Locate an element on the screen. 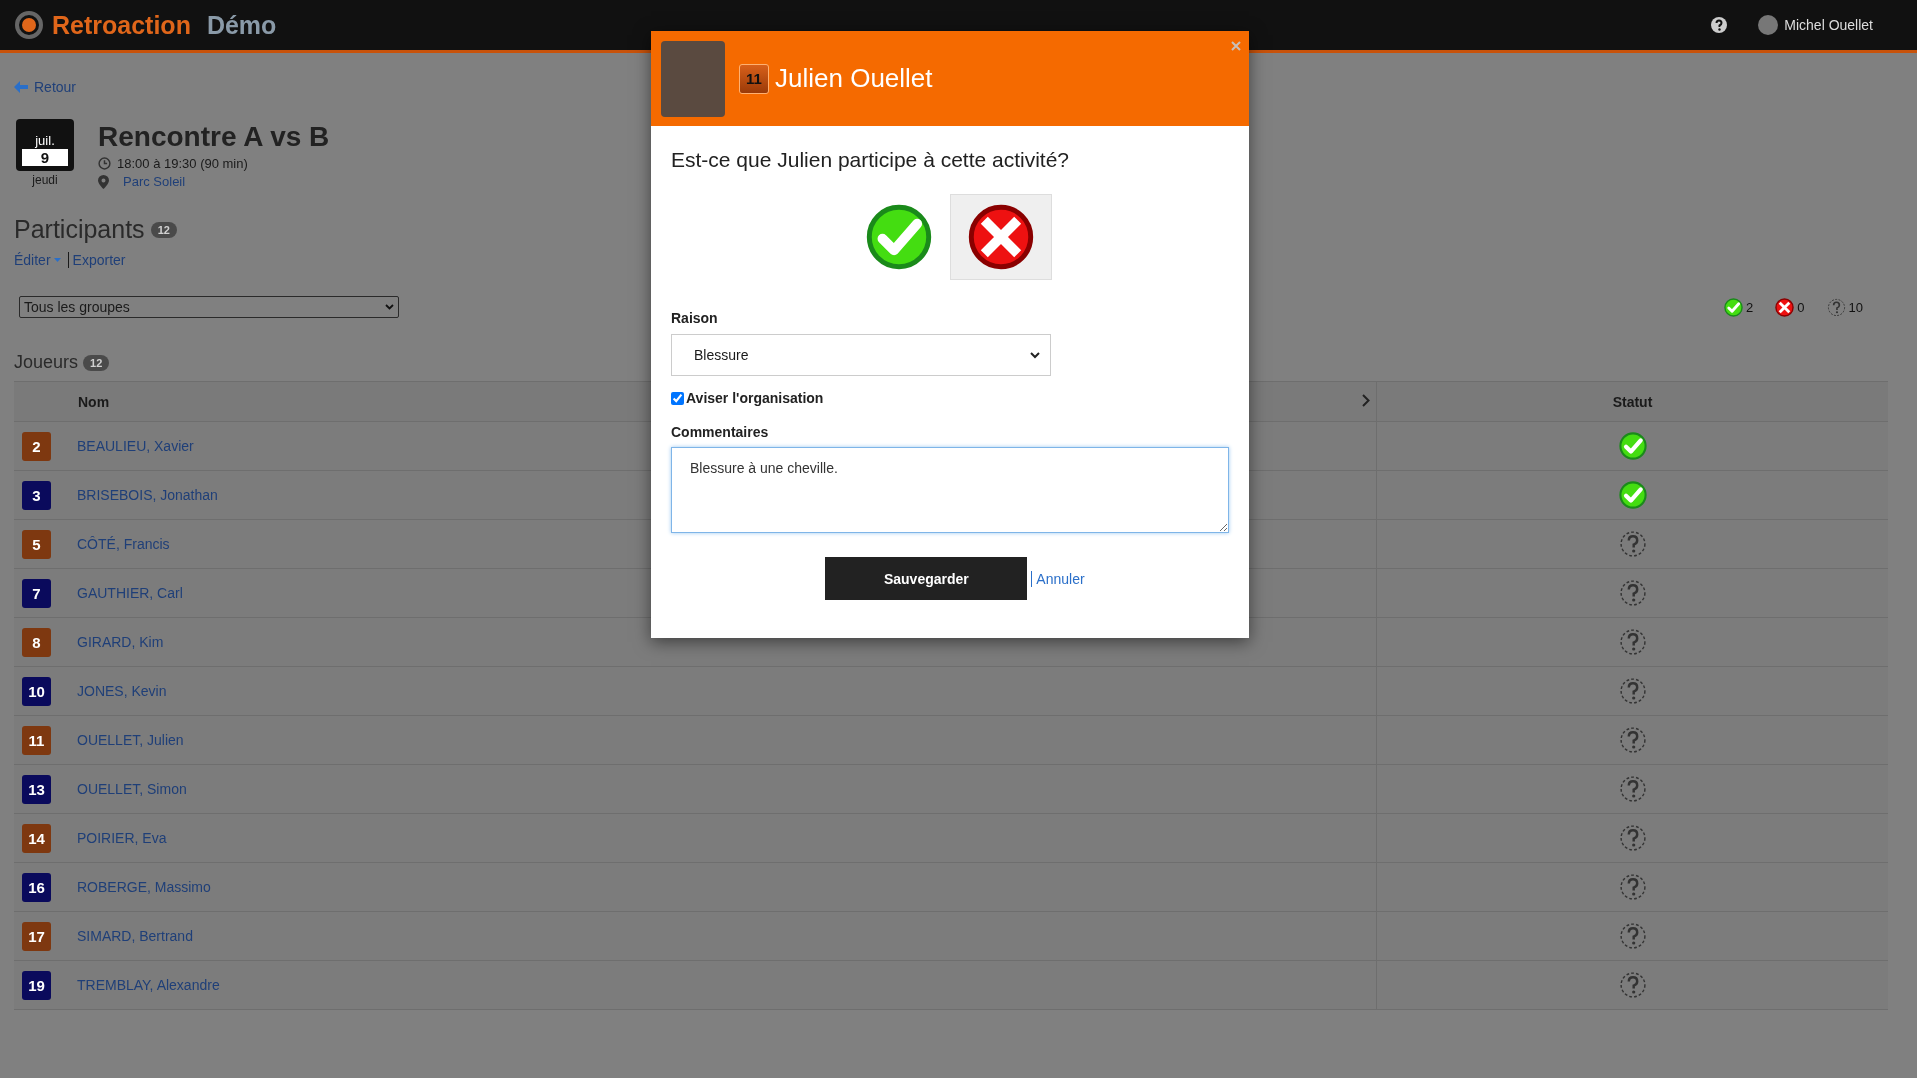 This screenshot has width=1917, height=1078. participants-count: 12 is located at coordinates (163, 229).